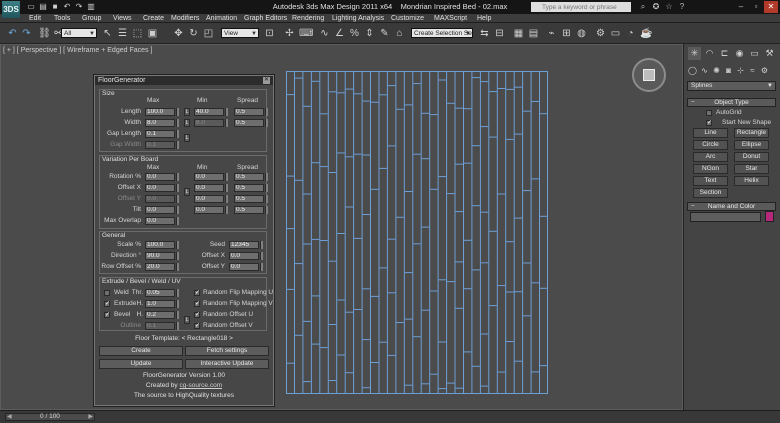  I want to click on general-offset-x-input: 0.0, so click(244, 256).